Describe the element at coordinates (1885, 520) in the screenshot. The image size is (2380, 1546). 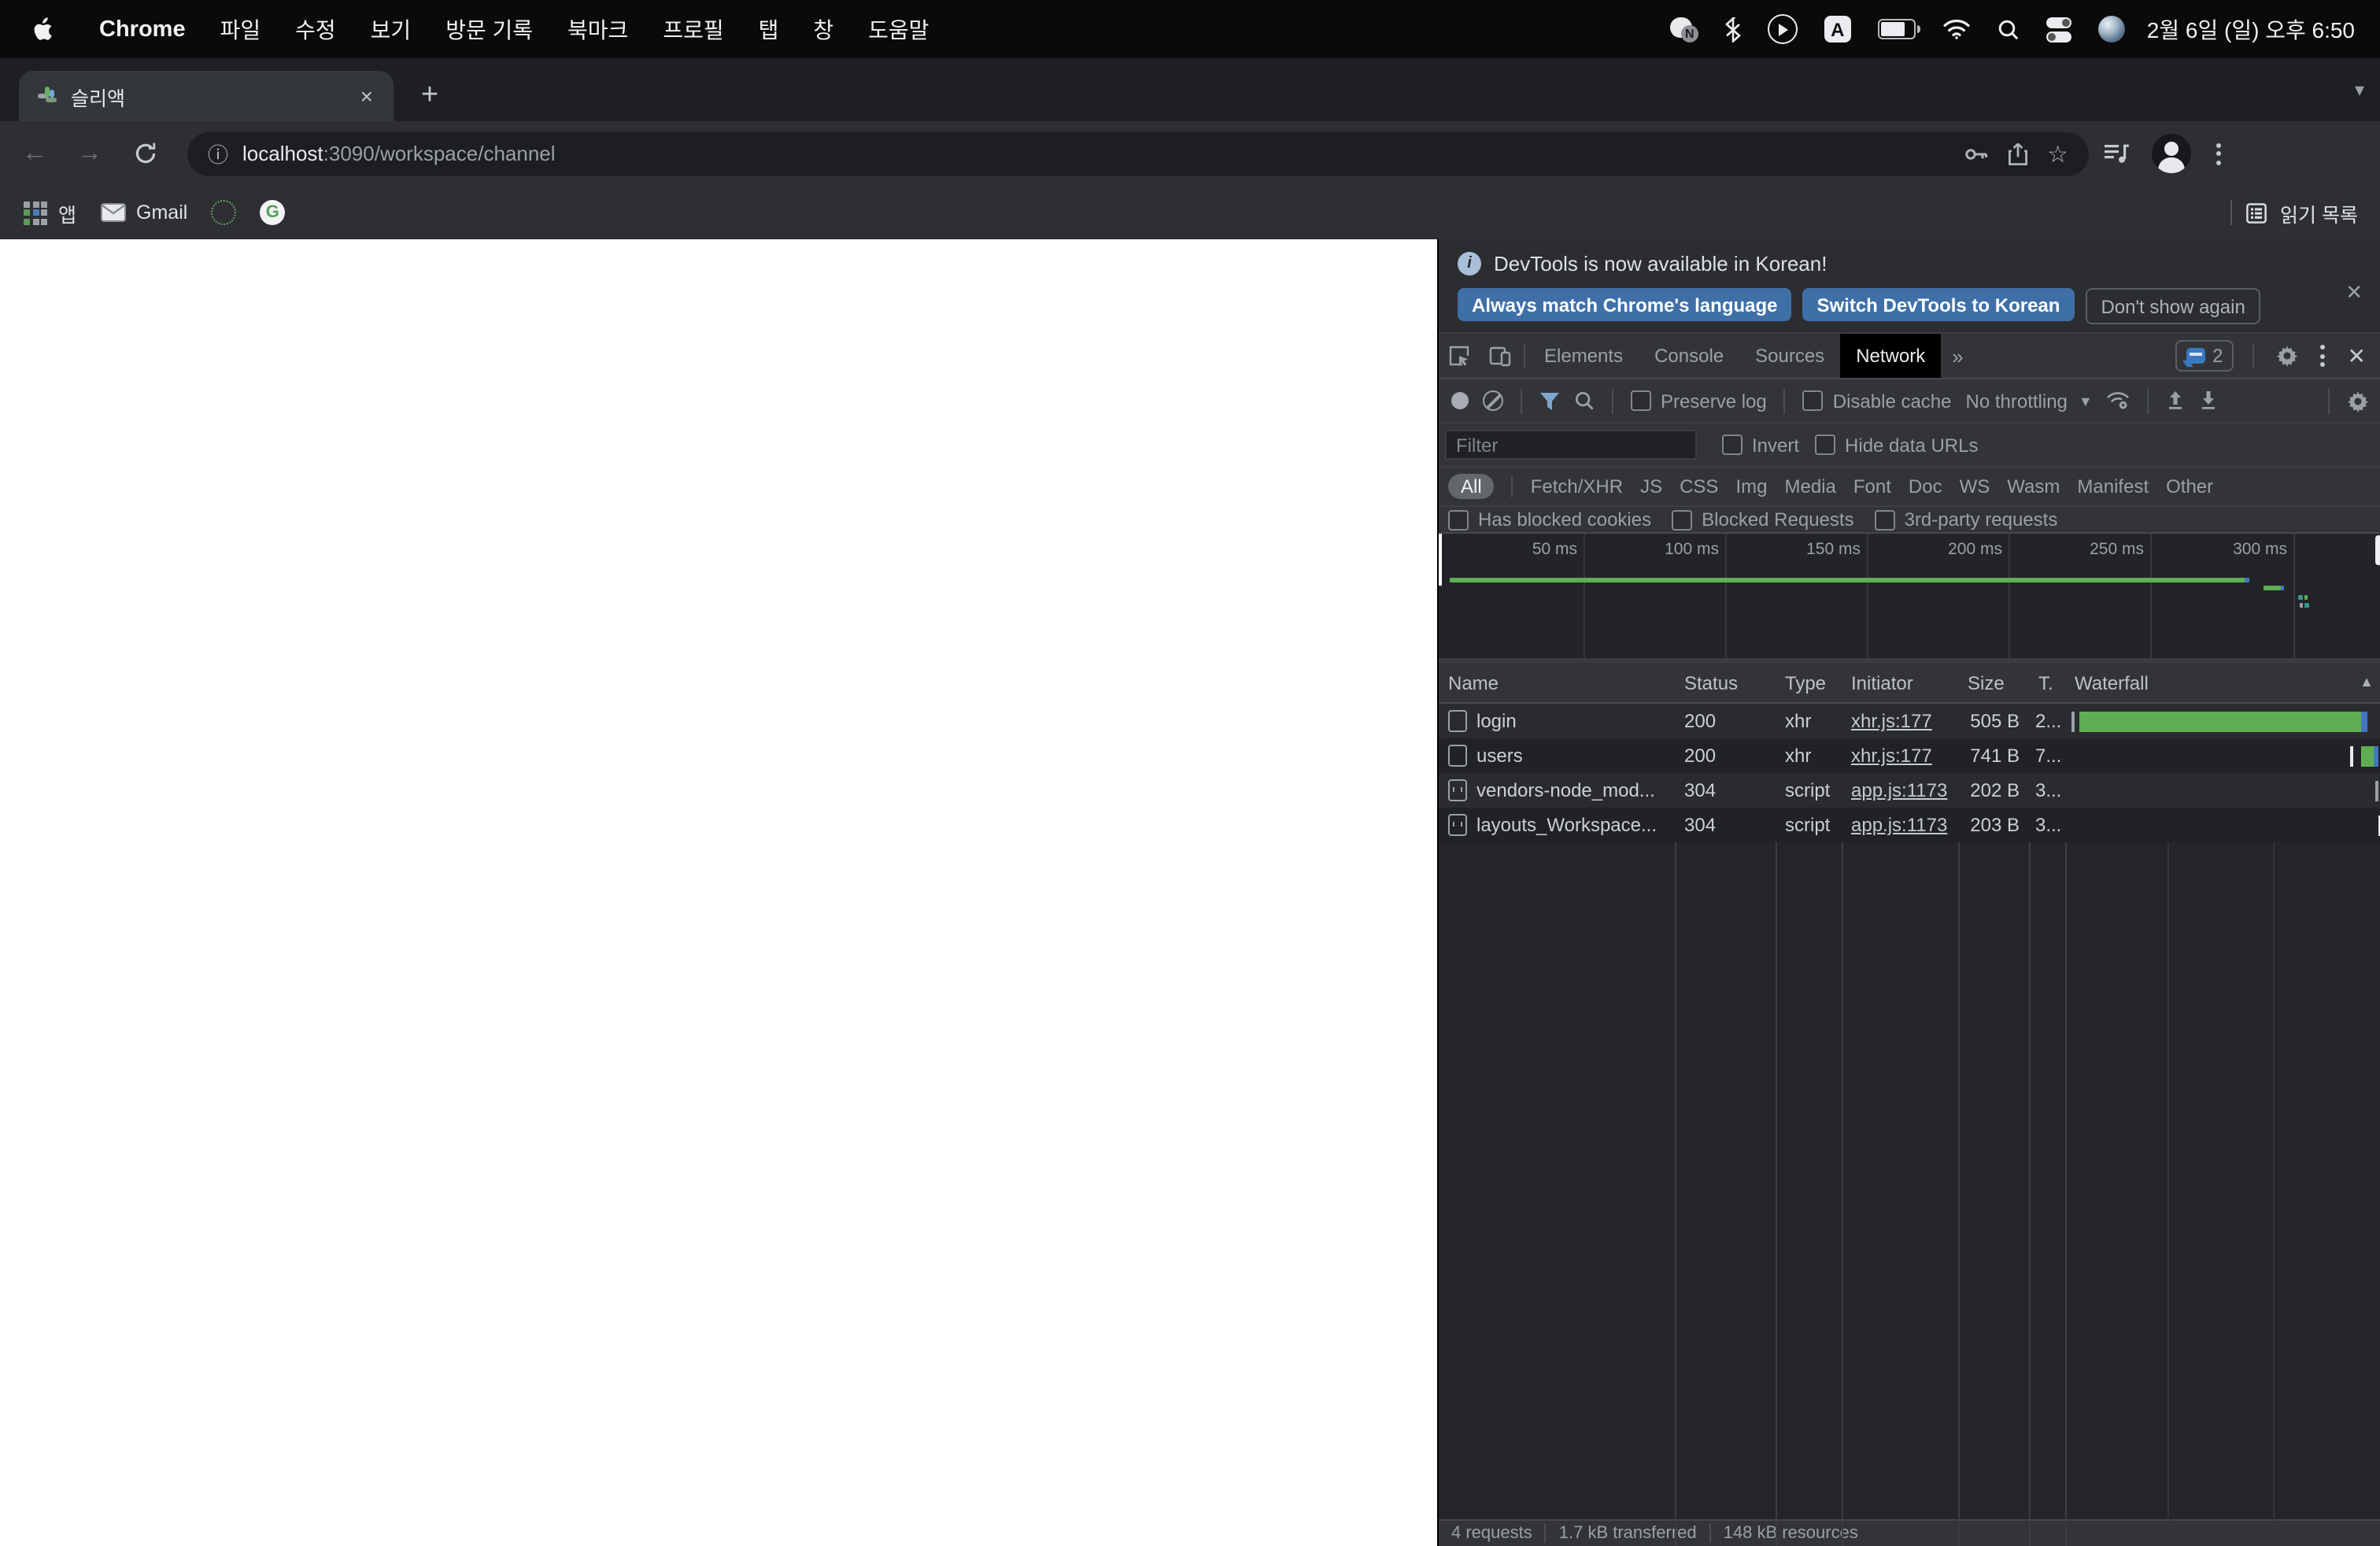
I see `third-party-requests-checkbox` at that location.